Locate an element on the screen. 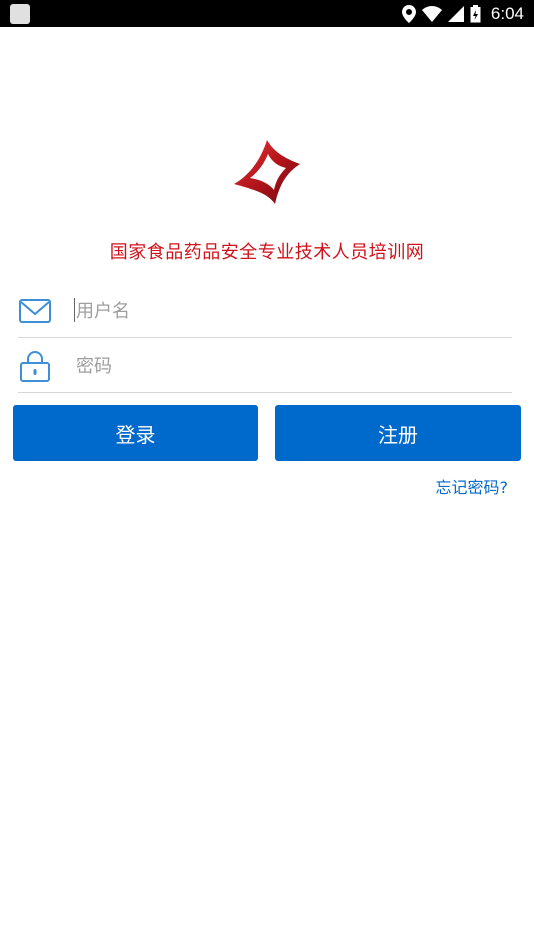  status-indicators: 6:04 is located at coordinates (462, 13).